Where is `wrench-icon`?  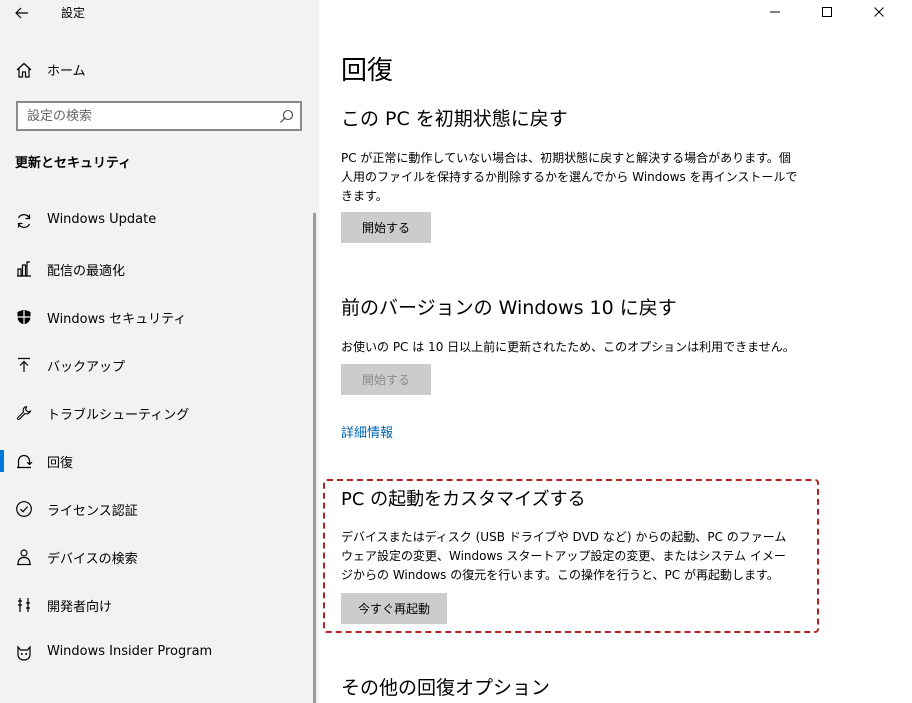
wrench-icon is located at coordinates (24, 413).